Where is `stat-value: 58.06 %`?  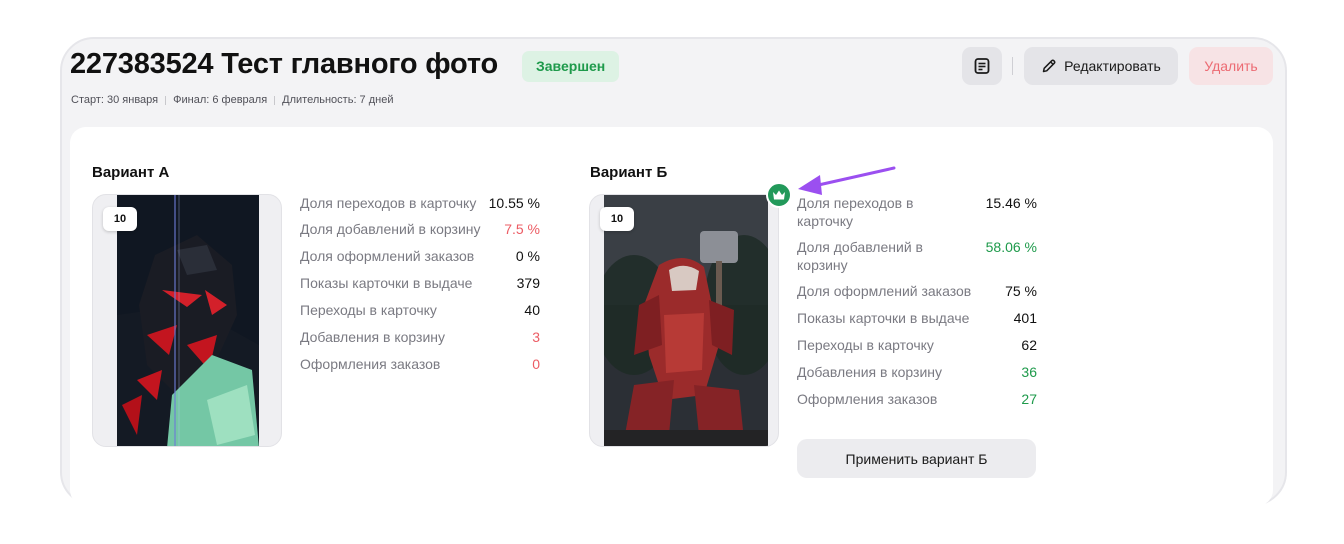
stat-value: 58.06 % is located at coordinates (1011, 247).